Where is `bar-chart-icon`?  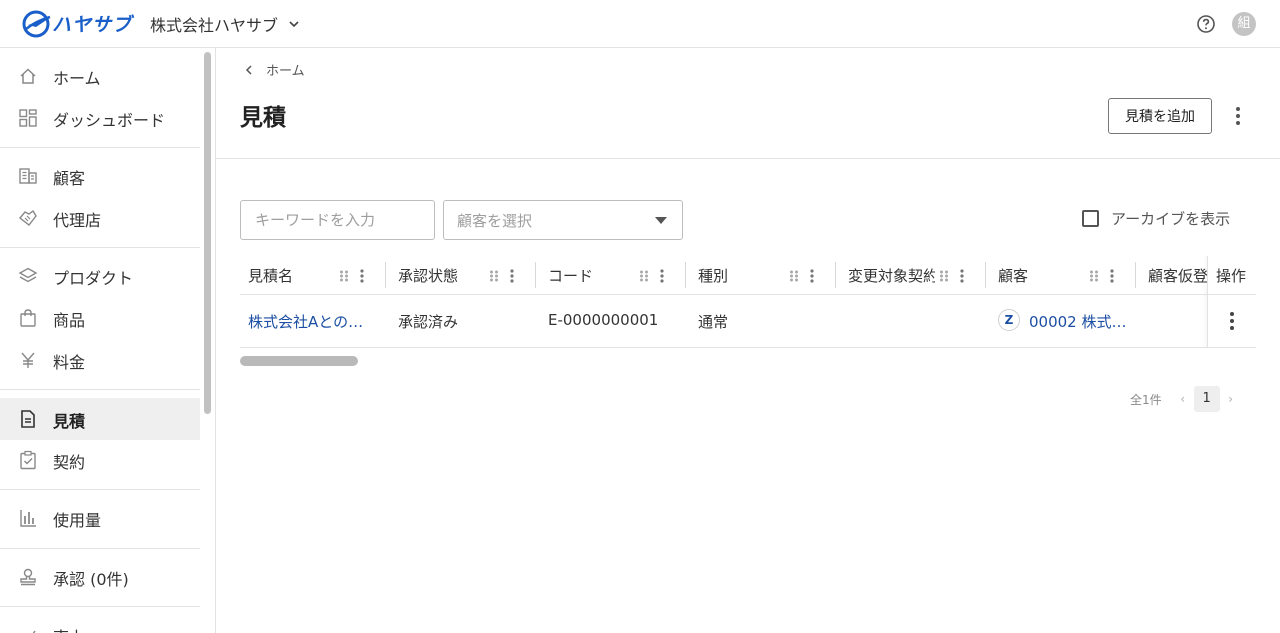 bar-chart-icon is located at coordinates (28, 518).